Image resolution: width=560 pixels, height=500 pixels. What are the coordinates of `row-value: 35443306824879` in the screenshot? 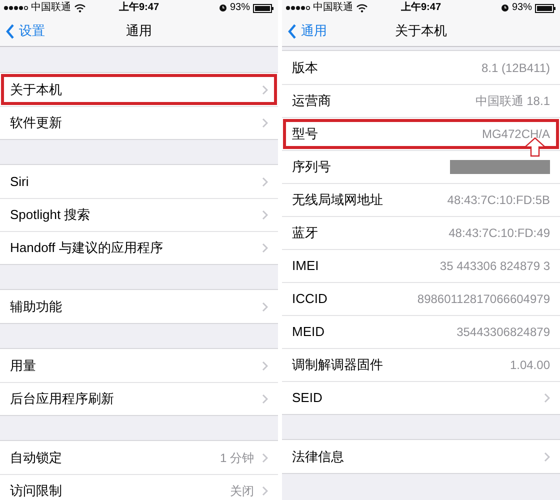 It's located at (503, 332).